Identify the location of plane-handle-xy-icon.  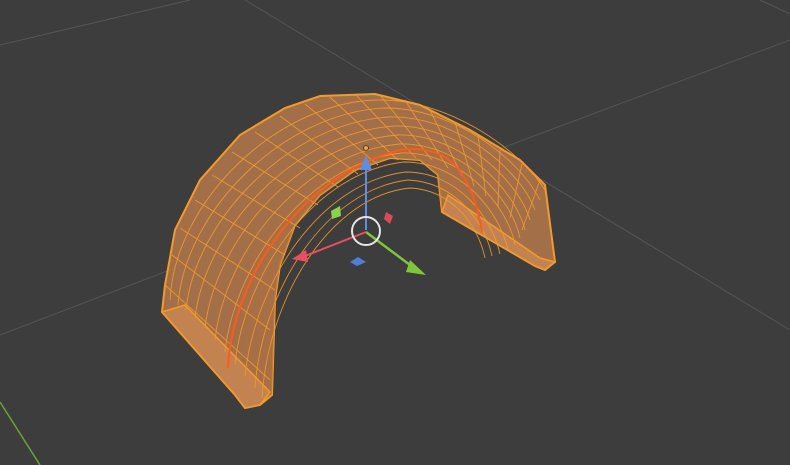
(358, 261).